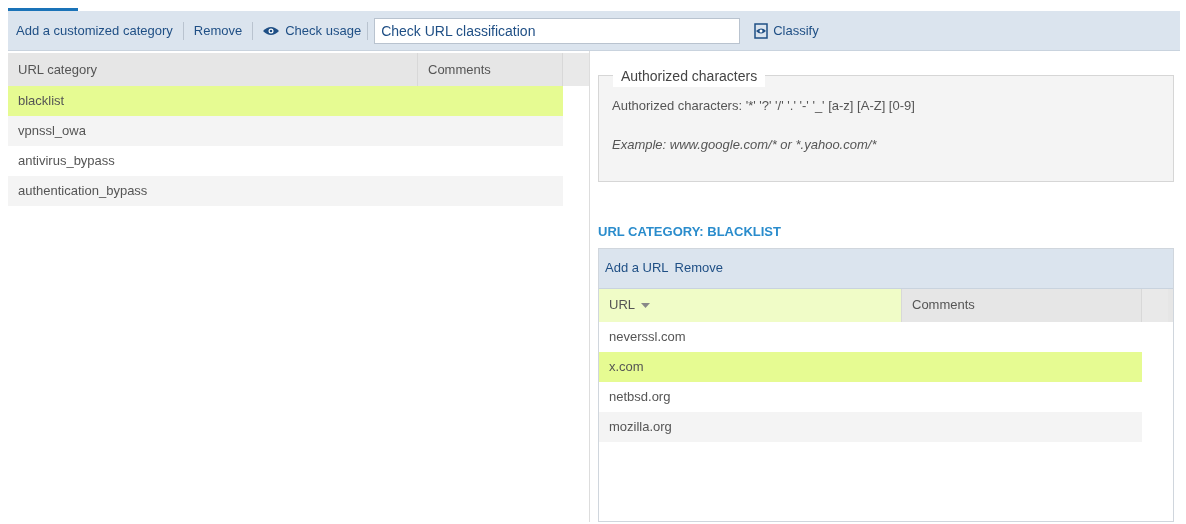 The width and height of the screenshot is (1186, 524). Describe the element at coordinates (312, 30) in the screenshot. I see `check-usage-button: Check usage` at that location.